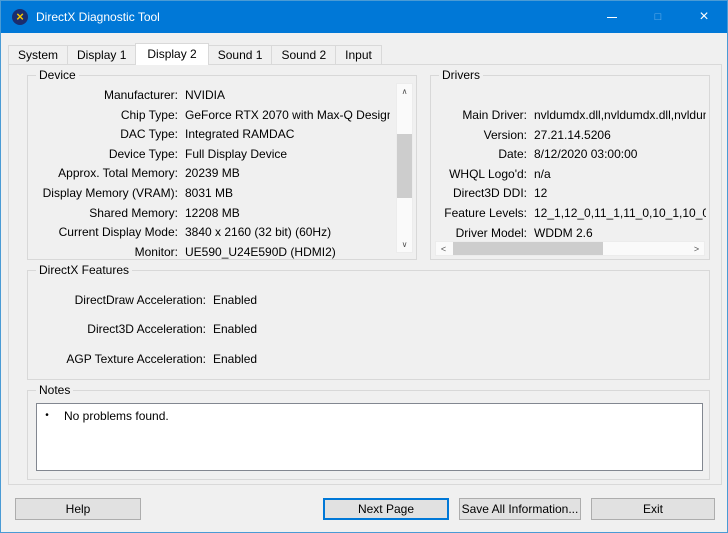  I want to click on window-title: DirectX Diagnostic Tool, so click(98, 17).